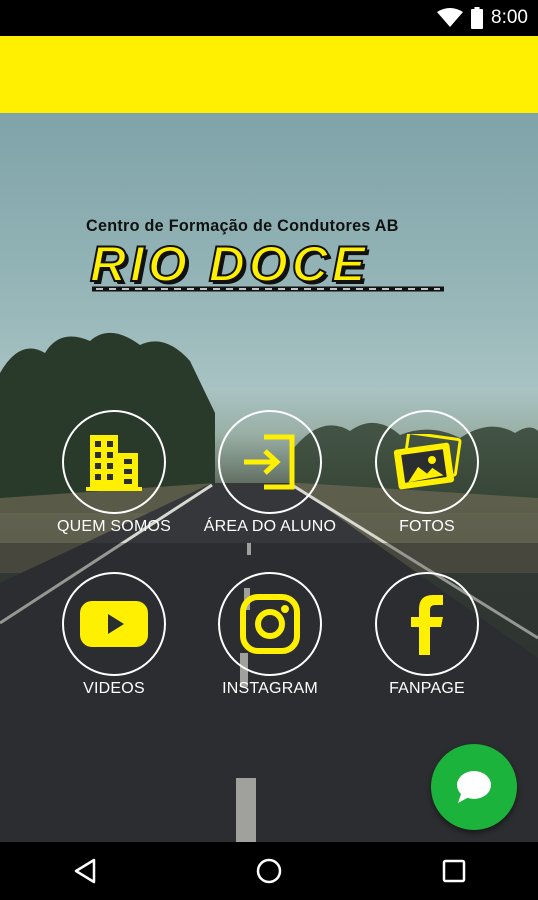  Describe the element at coordinates (477, 18) in the screenshot. I see `battery-icon` at that location.